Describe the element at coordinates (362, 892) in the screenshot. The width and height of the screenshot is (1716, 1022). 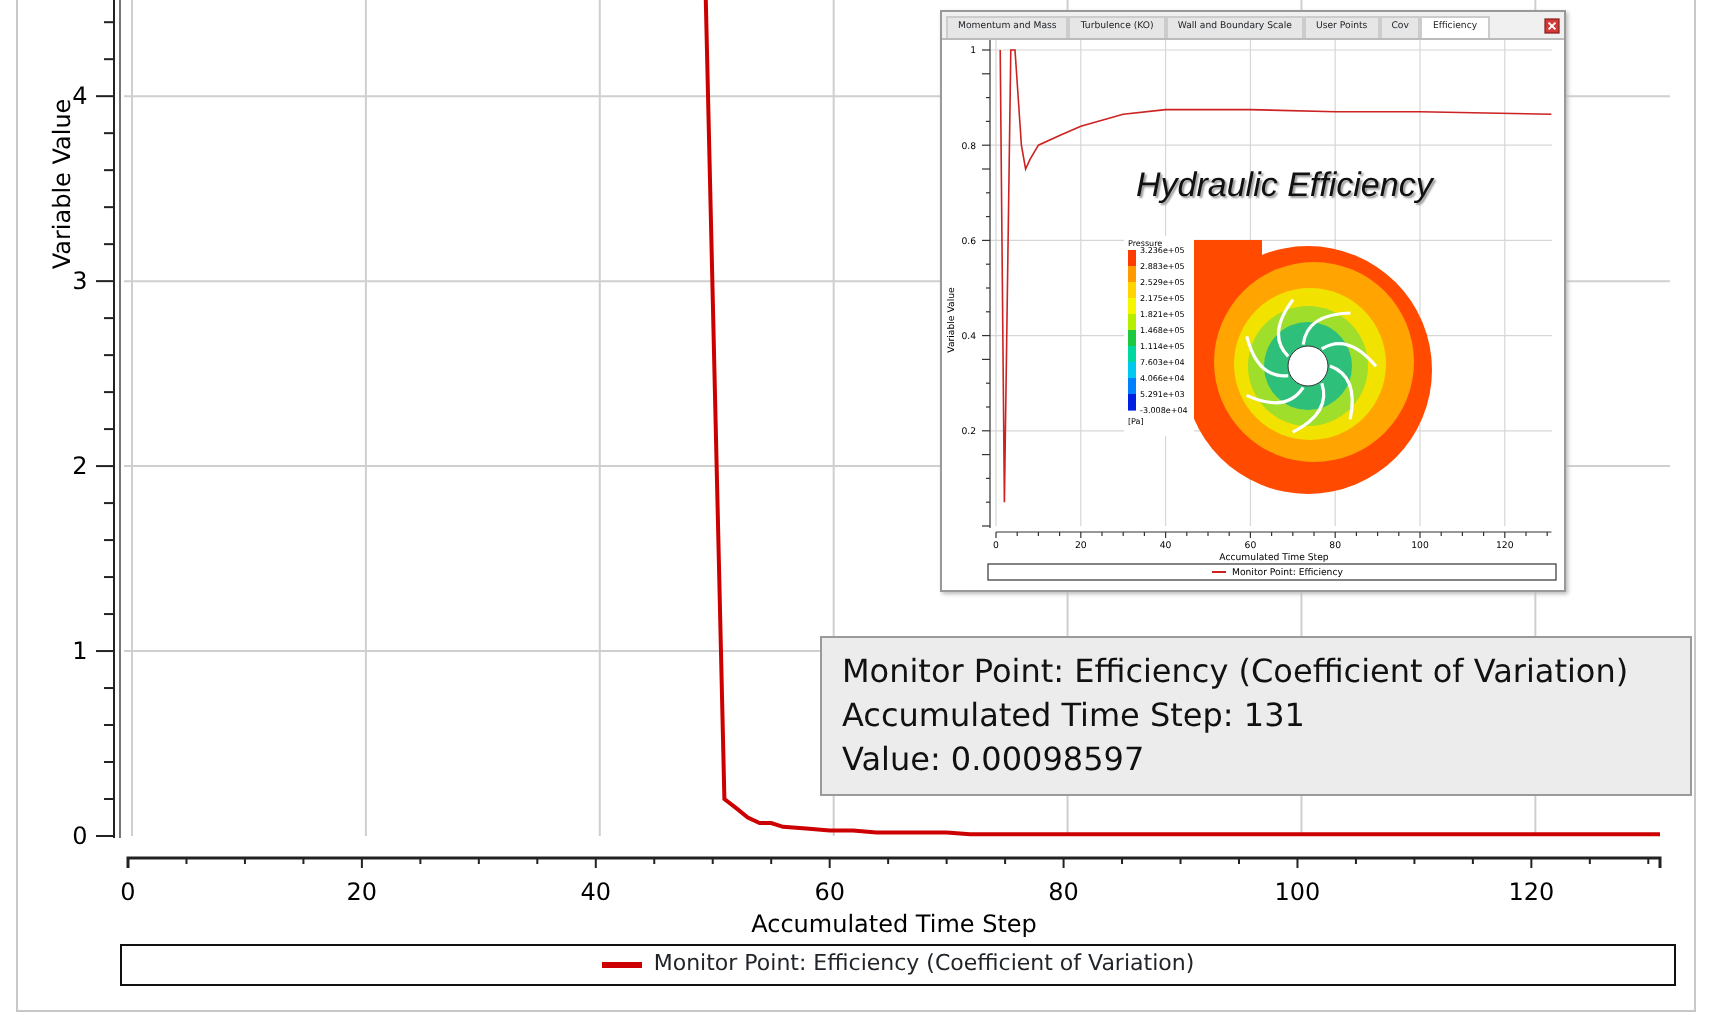
I see `axis-tick-label: 20` at that location.